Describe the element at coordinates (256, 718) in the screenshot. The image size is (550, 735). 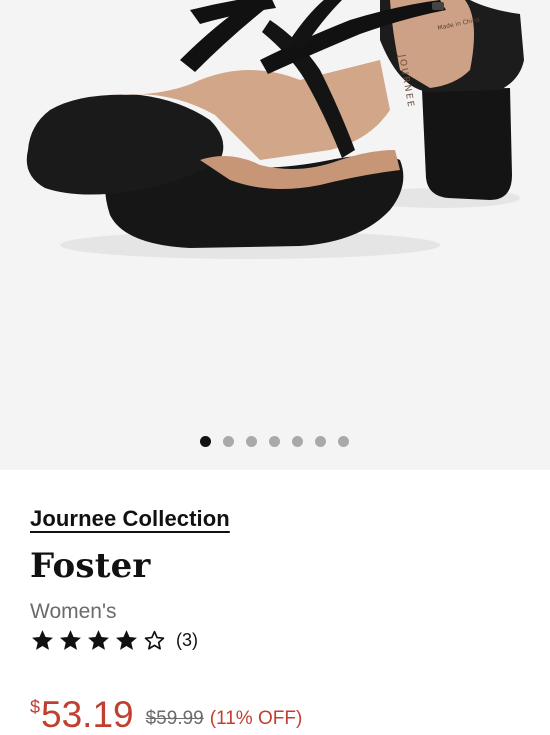
I see `discount-label: (11% OFF)` at that location.